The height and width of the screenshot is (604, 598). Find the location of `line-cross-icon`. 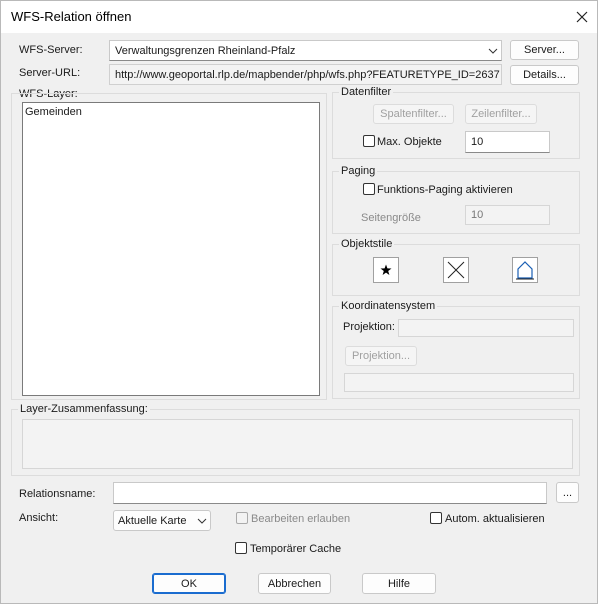

line-cross-icon is located at coordinates (456, 270).